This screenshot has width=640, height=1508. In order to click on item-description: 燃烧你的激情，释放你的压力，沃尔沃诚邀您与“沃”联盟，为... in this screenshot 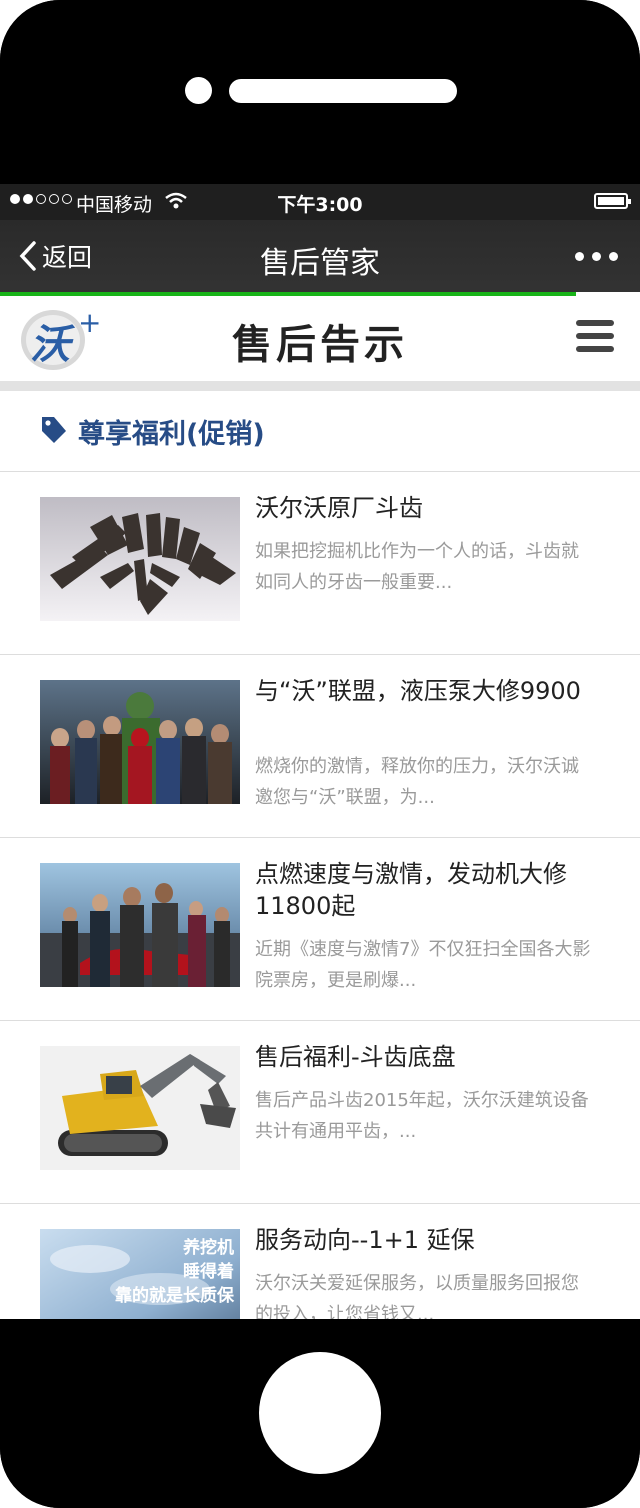, I will do `click(417, 782)`.